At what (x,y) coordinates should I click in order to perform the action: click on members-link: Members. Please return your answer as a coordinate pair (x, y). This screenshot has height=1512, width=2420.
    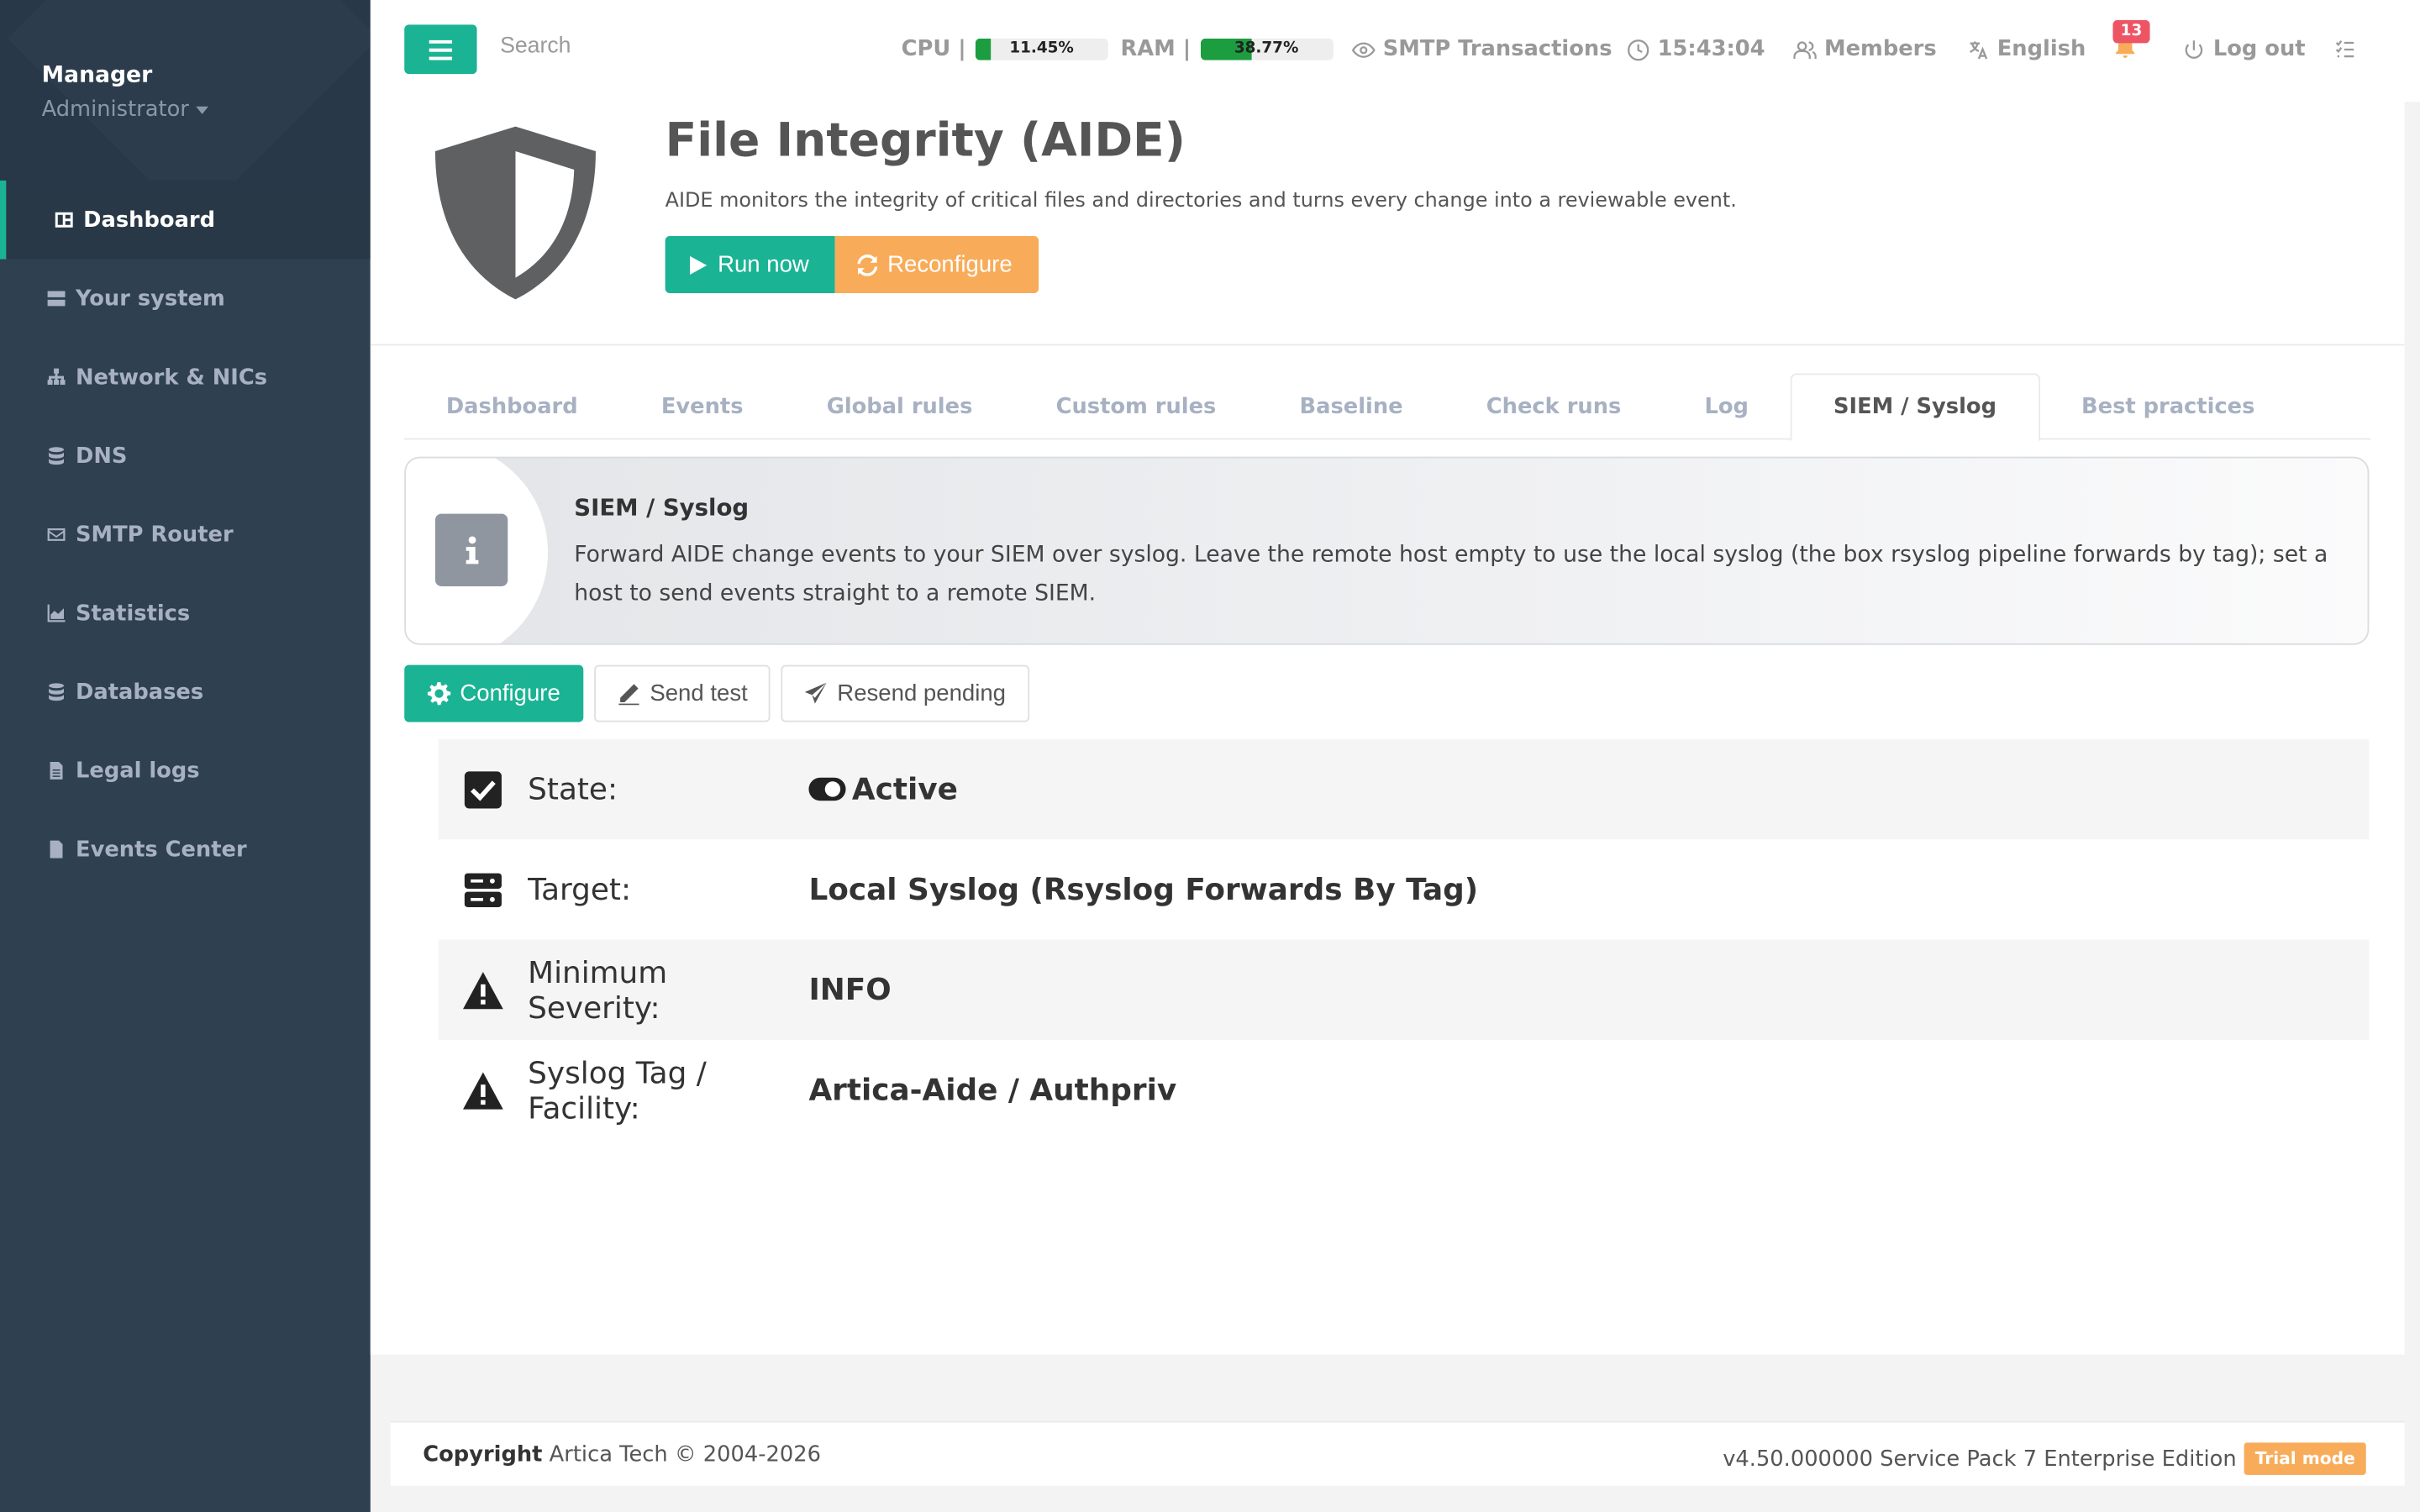
    Looking at the image, I should click on (1865, 49).